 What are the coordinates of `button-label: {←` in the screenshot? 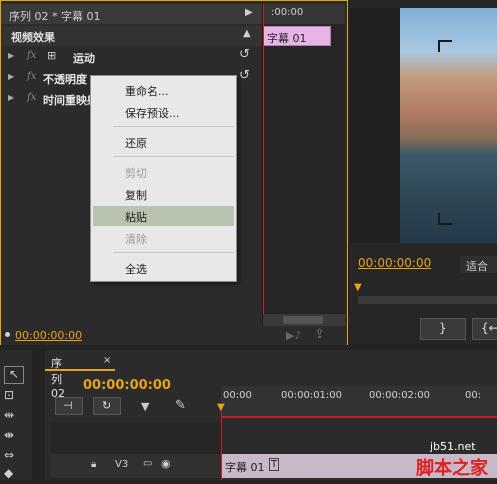 It's located at (489, 328).